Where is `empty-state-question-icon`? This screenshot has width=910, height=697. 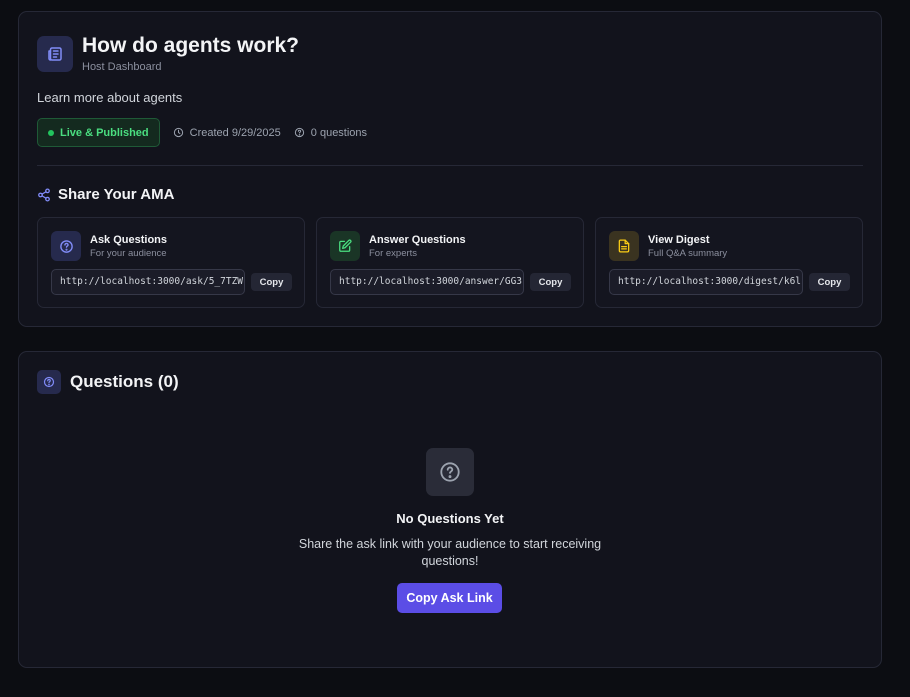 empty-state-question-icon is located at coordinates (450, 472).